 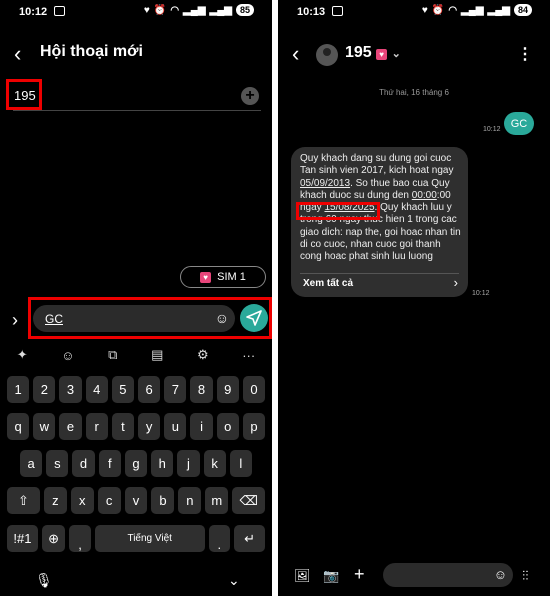 What do you see at coordinates (175, 389) in the screenshot?
I see `key-7: 7` at bounding box center [175, 389].